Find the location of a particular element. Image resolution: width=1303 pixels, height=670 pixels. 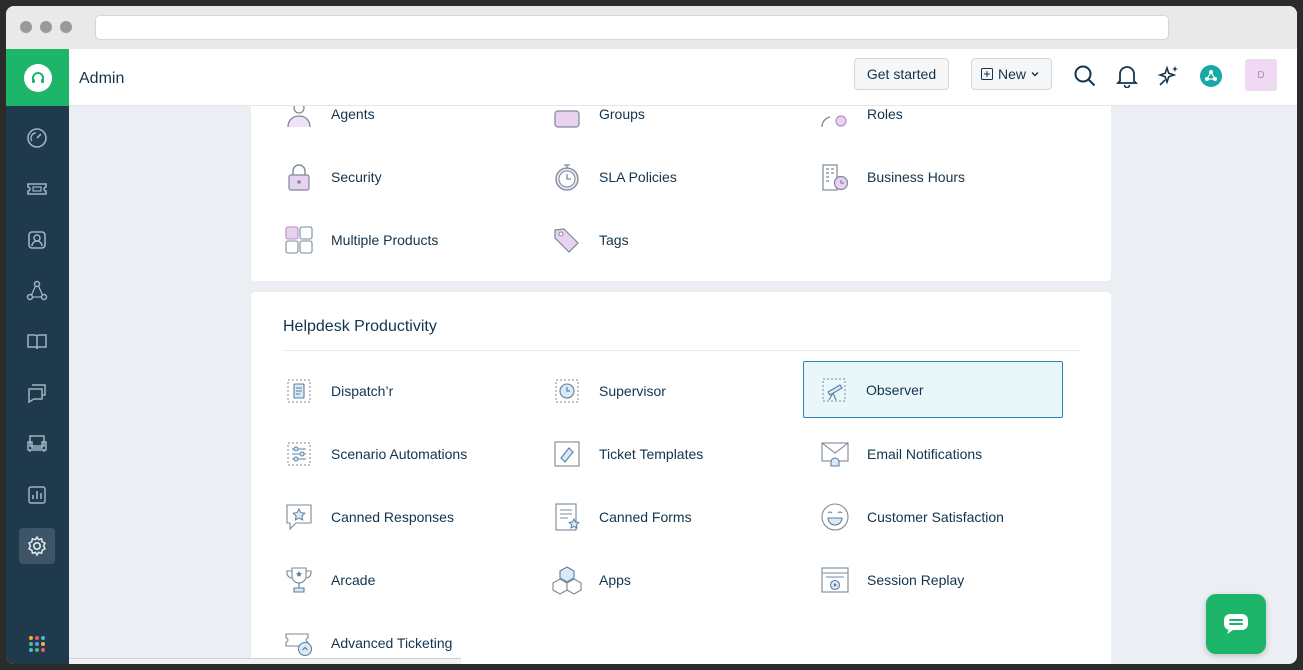

sidebar is located at coordinates (37, 356).